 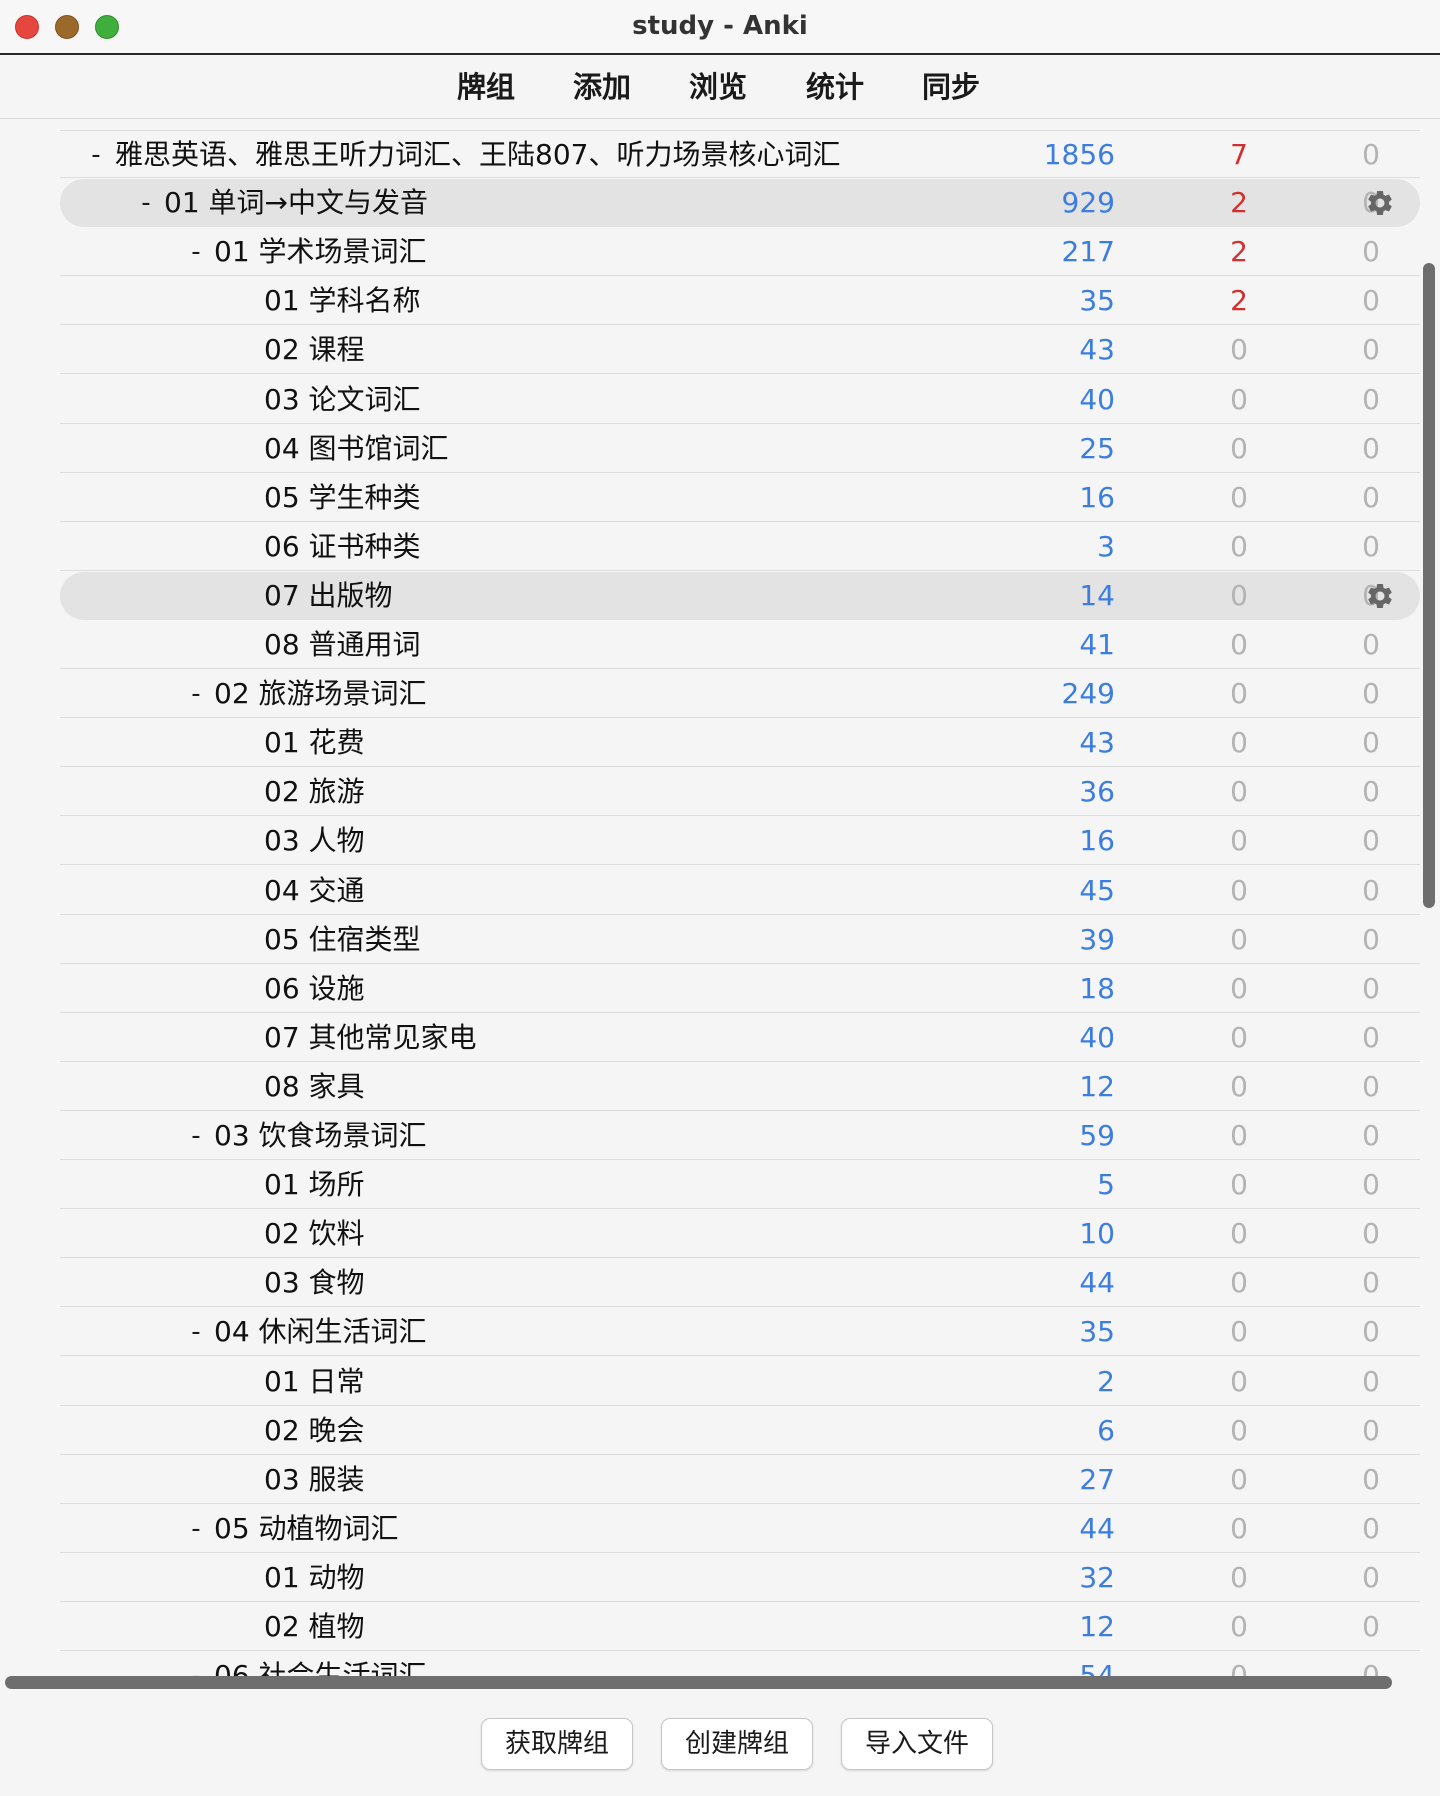 What do you see at coordinates (917, 1744) in the screenshot?
I see `import-file-button: 导入文件` at bounding box center [917, 1744].